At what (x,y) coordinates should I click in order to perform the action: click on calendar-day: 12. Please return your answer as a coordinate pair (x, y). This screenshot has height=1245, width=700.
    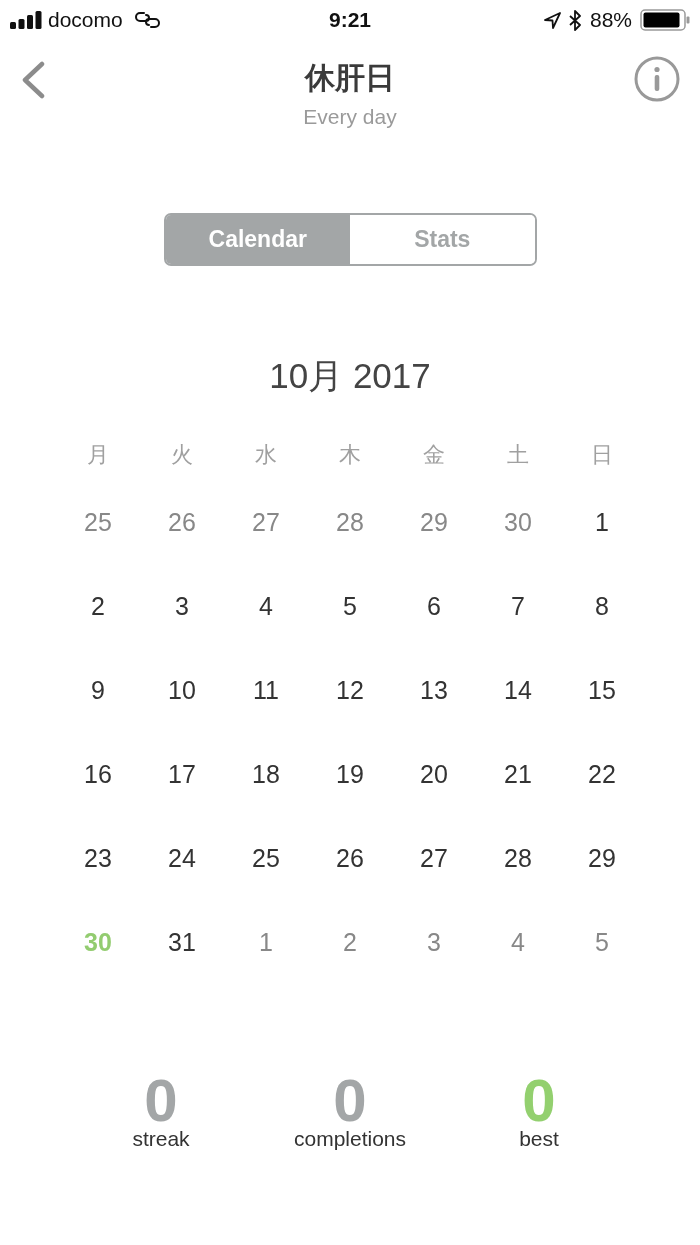
    Looking at the image, I should click on (350, 690).